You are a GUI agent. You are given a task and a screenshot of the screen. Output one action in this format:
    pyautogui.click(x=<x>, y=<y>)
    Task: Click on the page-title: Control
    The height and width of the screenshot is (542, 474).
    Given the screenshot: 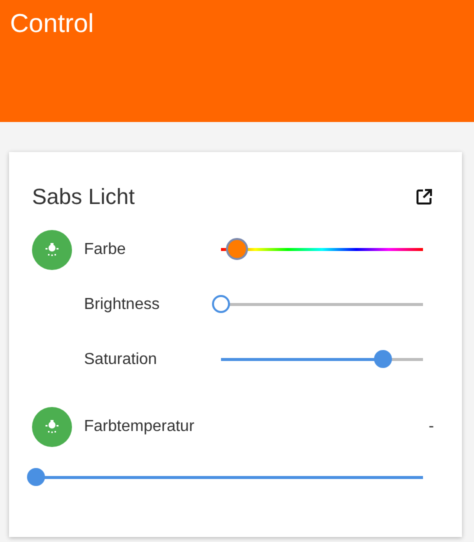 What is the action you would take?
    pyautogui.click(x=52, y=23)
    